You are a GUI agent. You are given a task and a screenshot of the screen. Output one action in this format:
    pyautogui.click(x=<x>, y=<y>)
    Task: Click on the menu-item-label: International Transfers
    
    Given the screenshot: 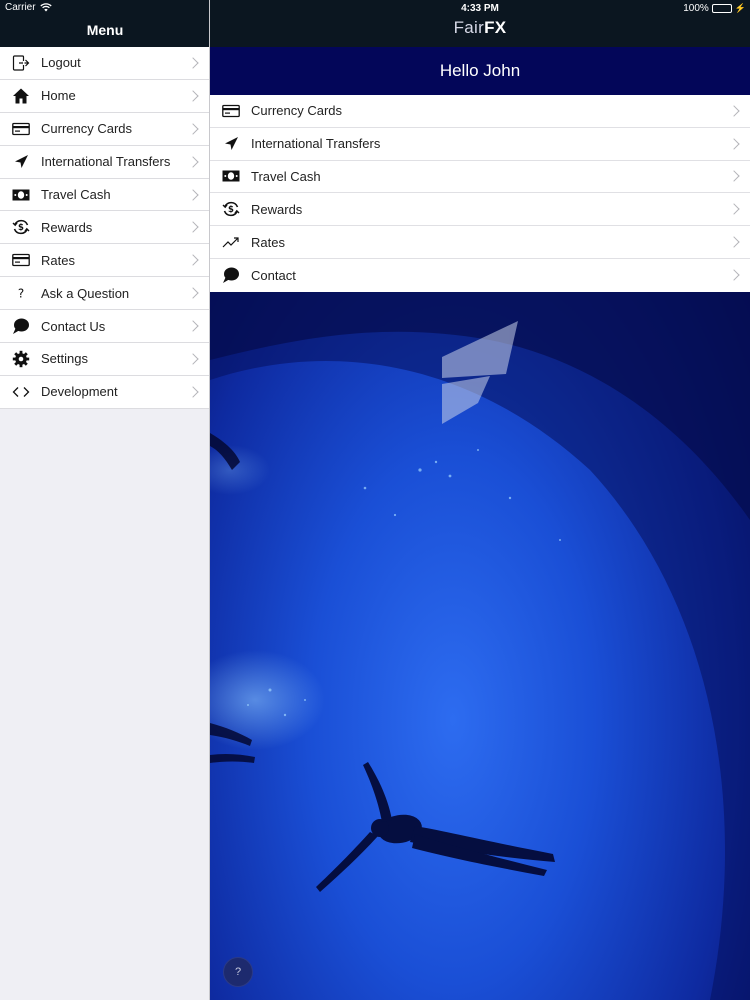 What is the action you would take?
    pyautogui.click(x=316, y=144)
    